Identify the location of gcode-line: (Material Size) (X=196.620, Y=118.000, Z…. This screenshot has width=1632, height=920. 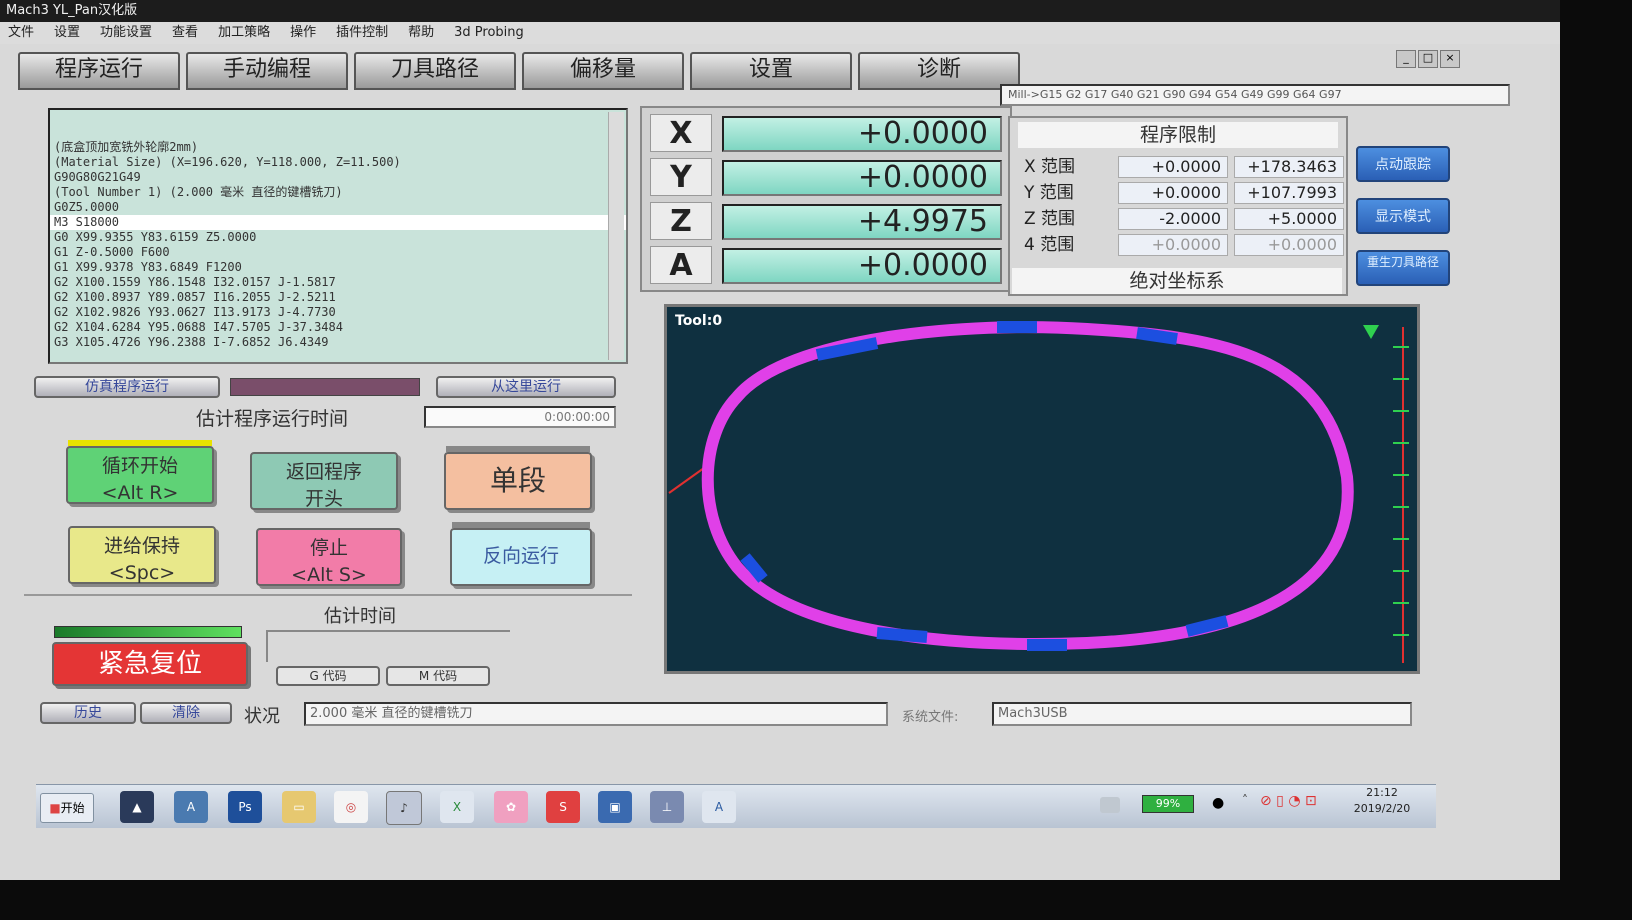
(227, 162).